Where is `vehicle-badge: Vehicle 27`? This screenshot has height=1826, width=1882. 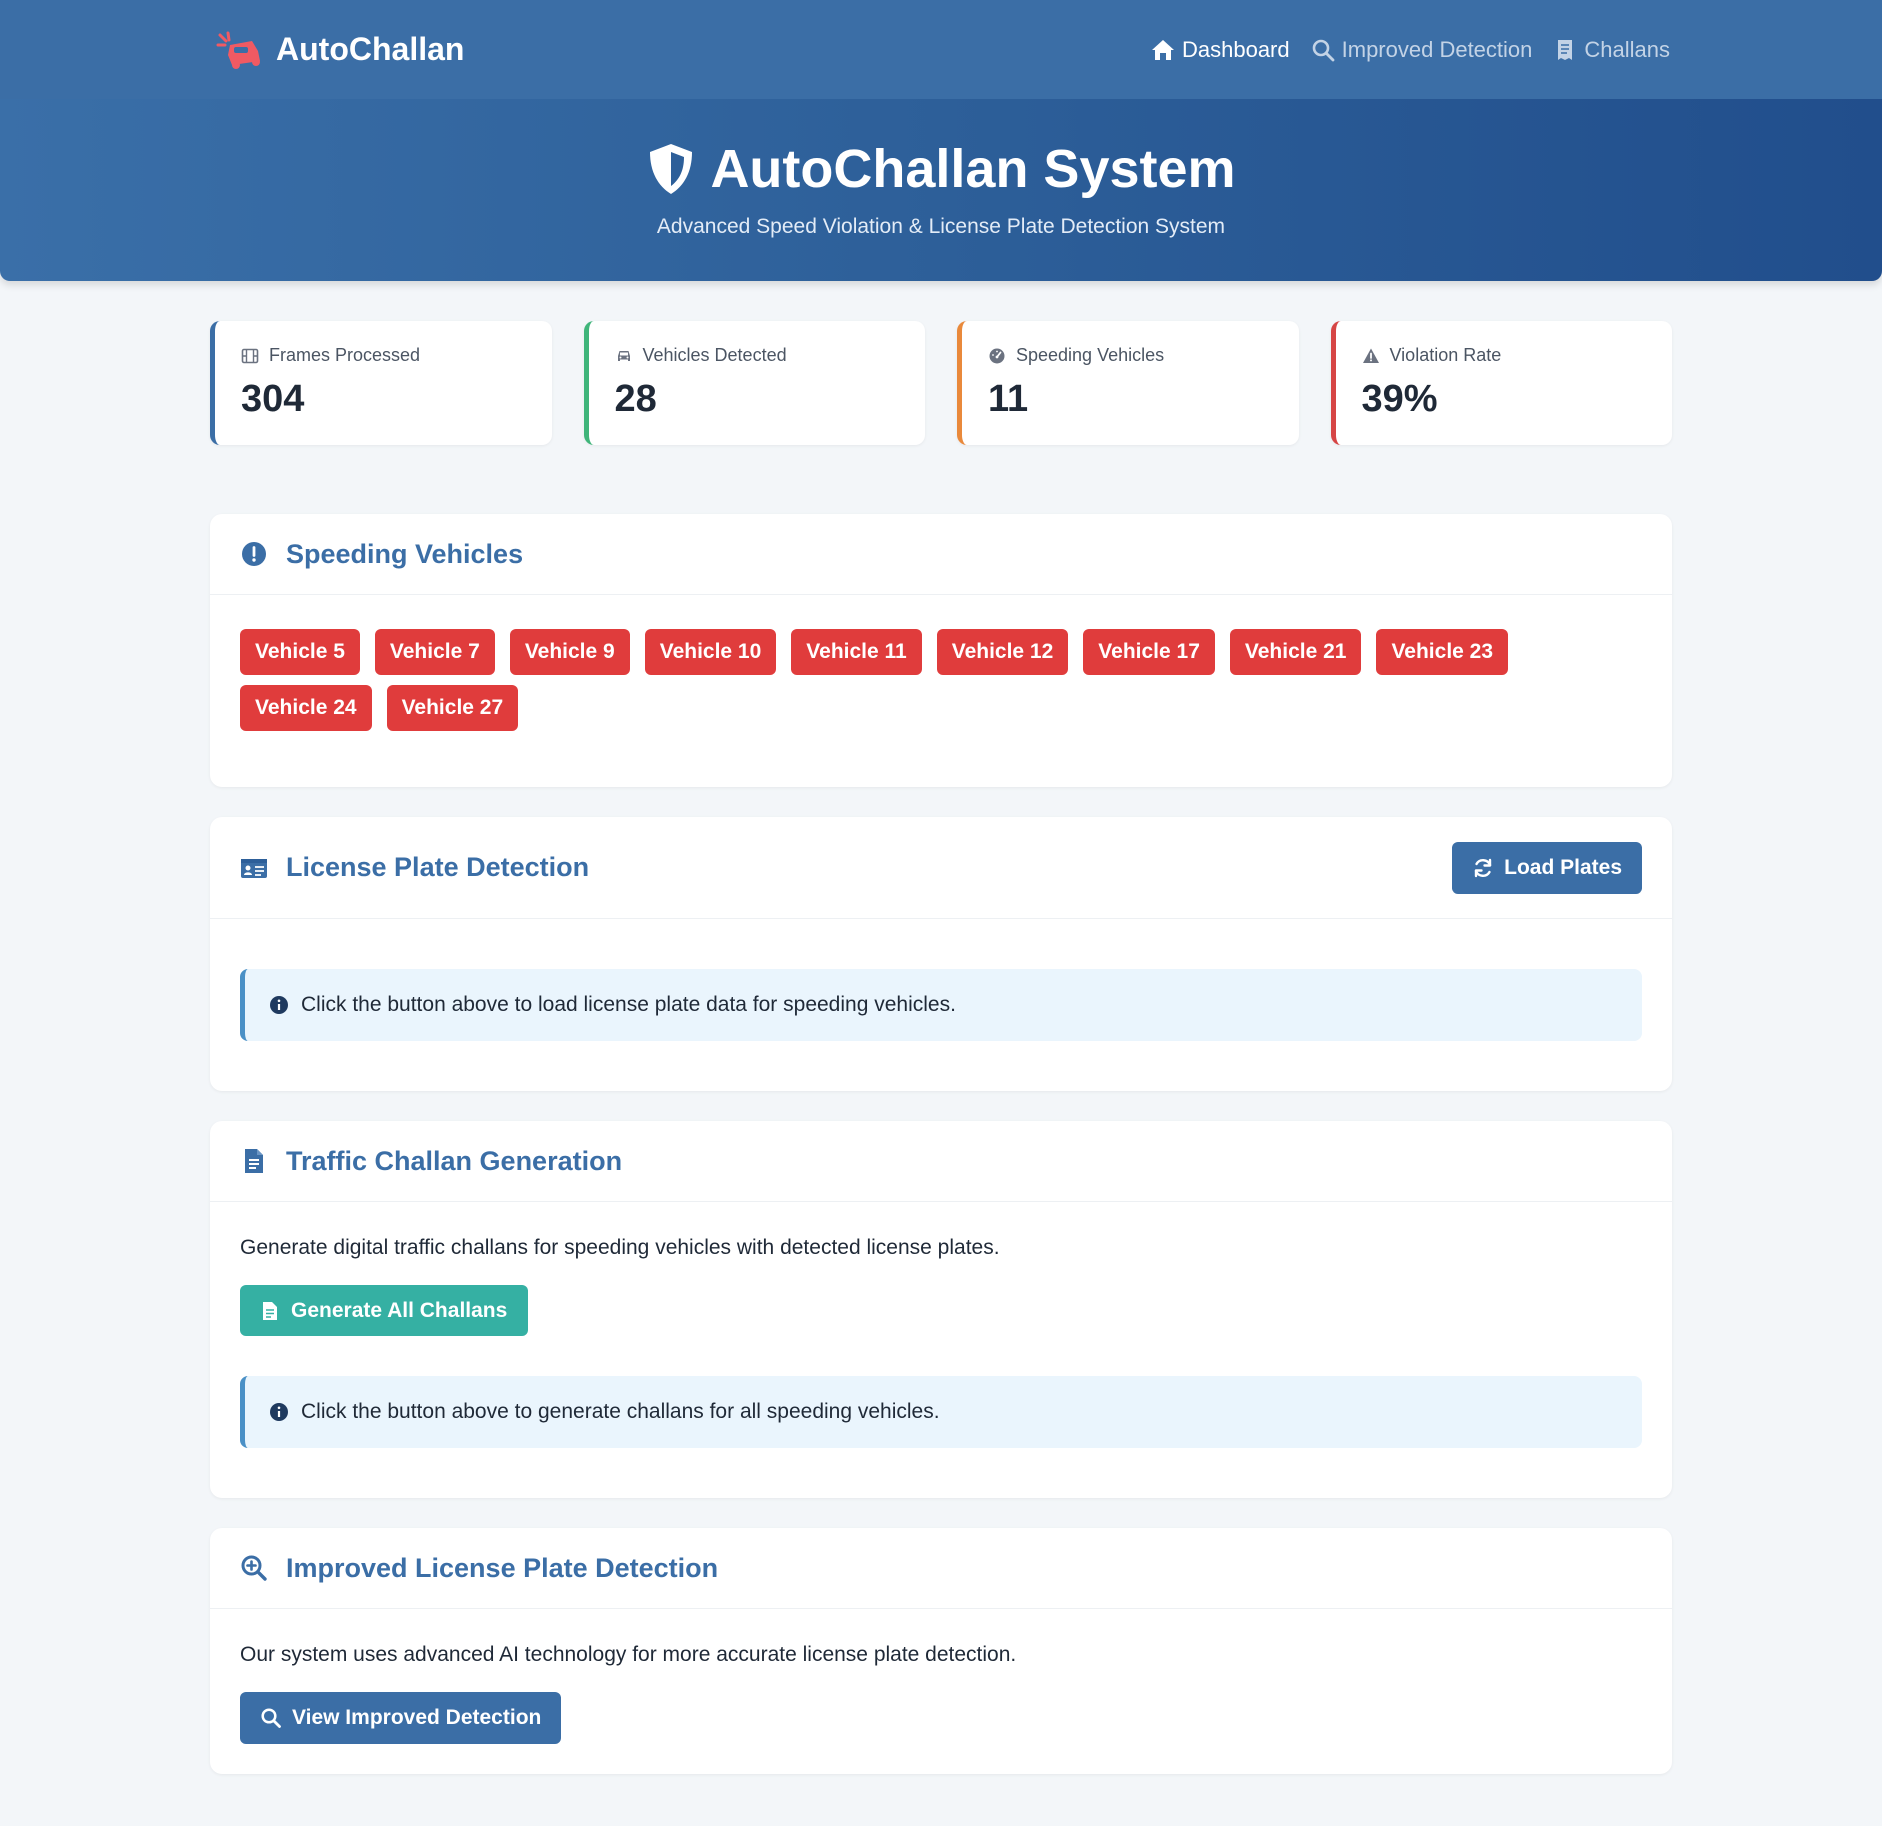
vehicle-badge: Vehicle 27 is located at coordinates (452, 708).